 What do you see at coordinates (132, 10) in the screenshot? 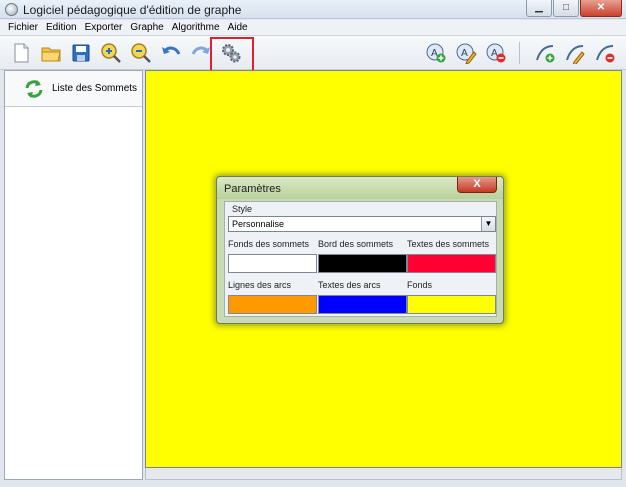
I see `window-title: Logiciel pédagogique d'édition de graphe` at bounding box center [132, 10].